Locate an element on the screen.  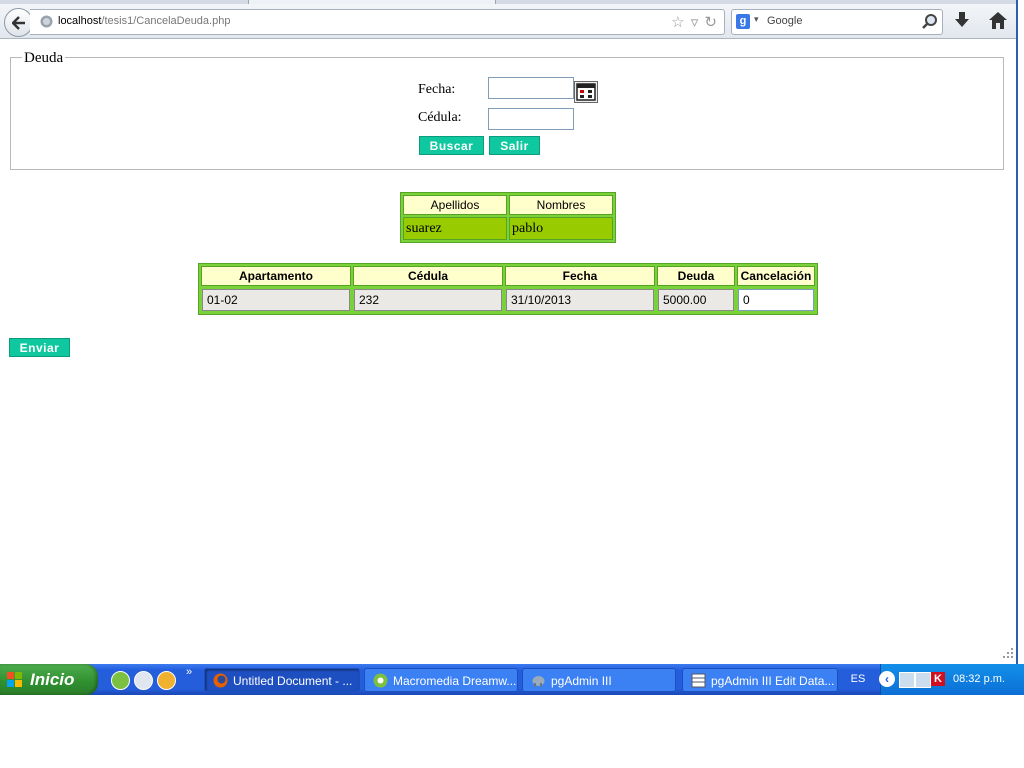
cedula-field is located at coordinates (428, 300).